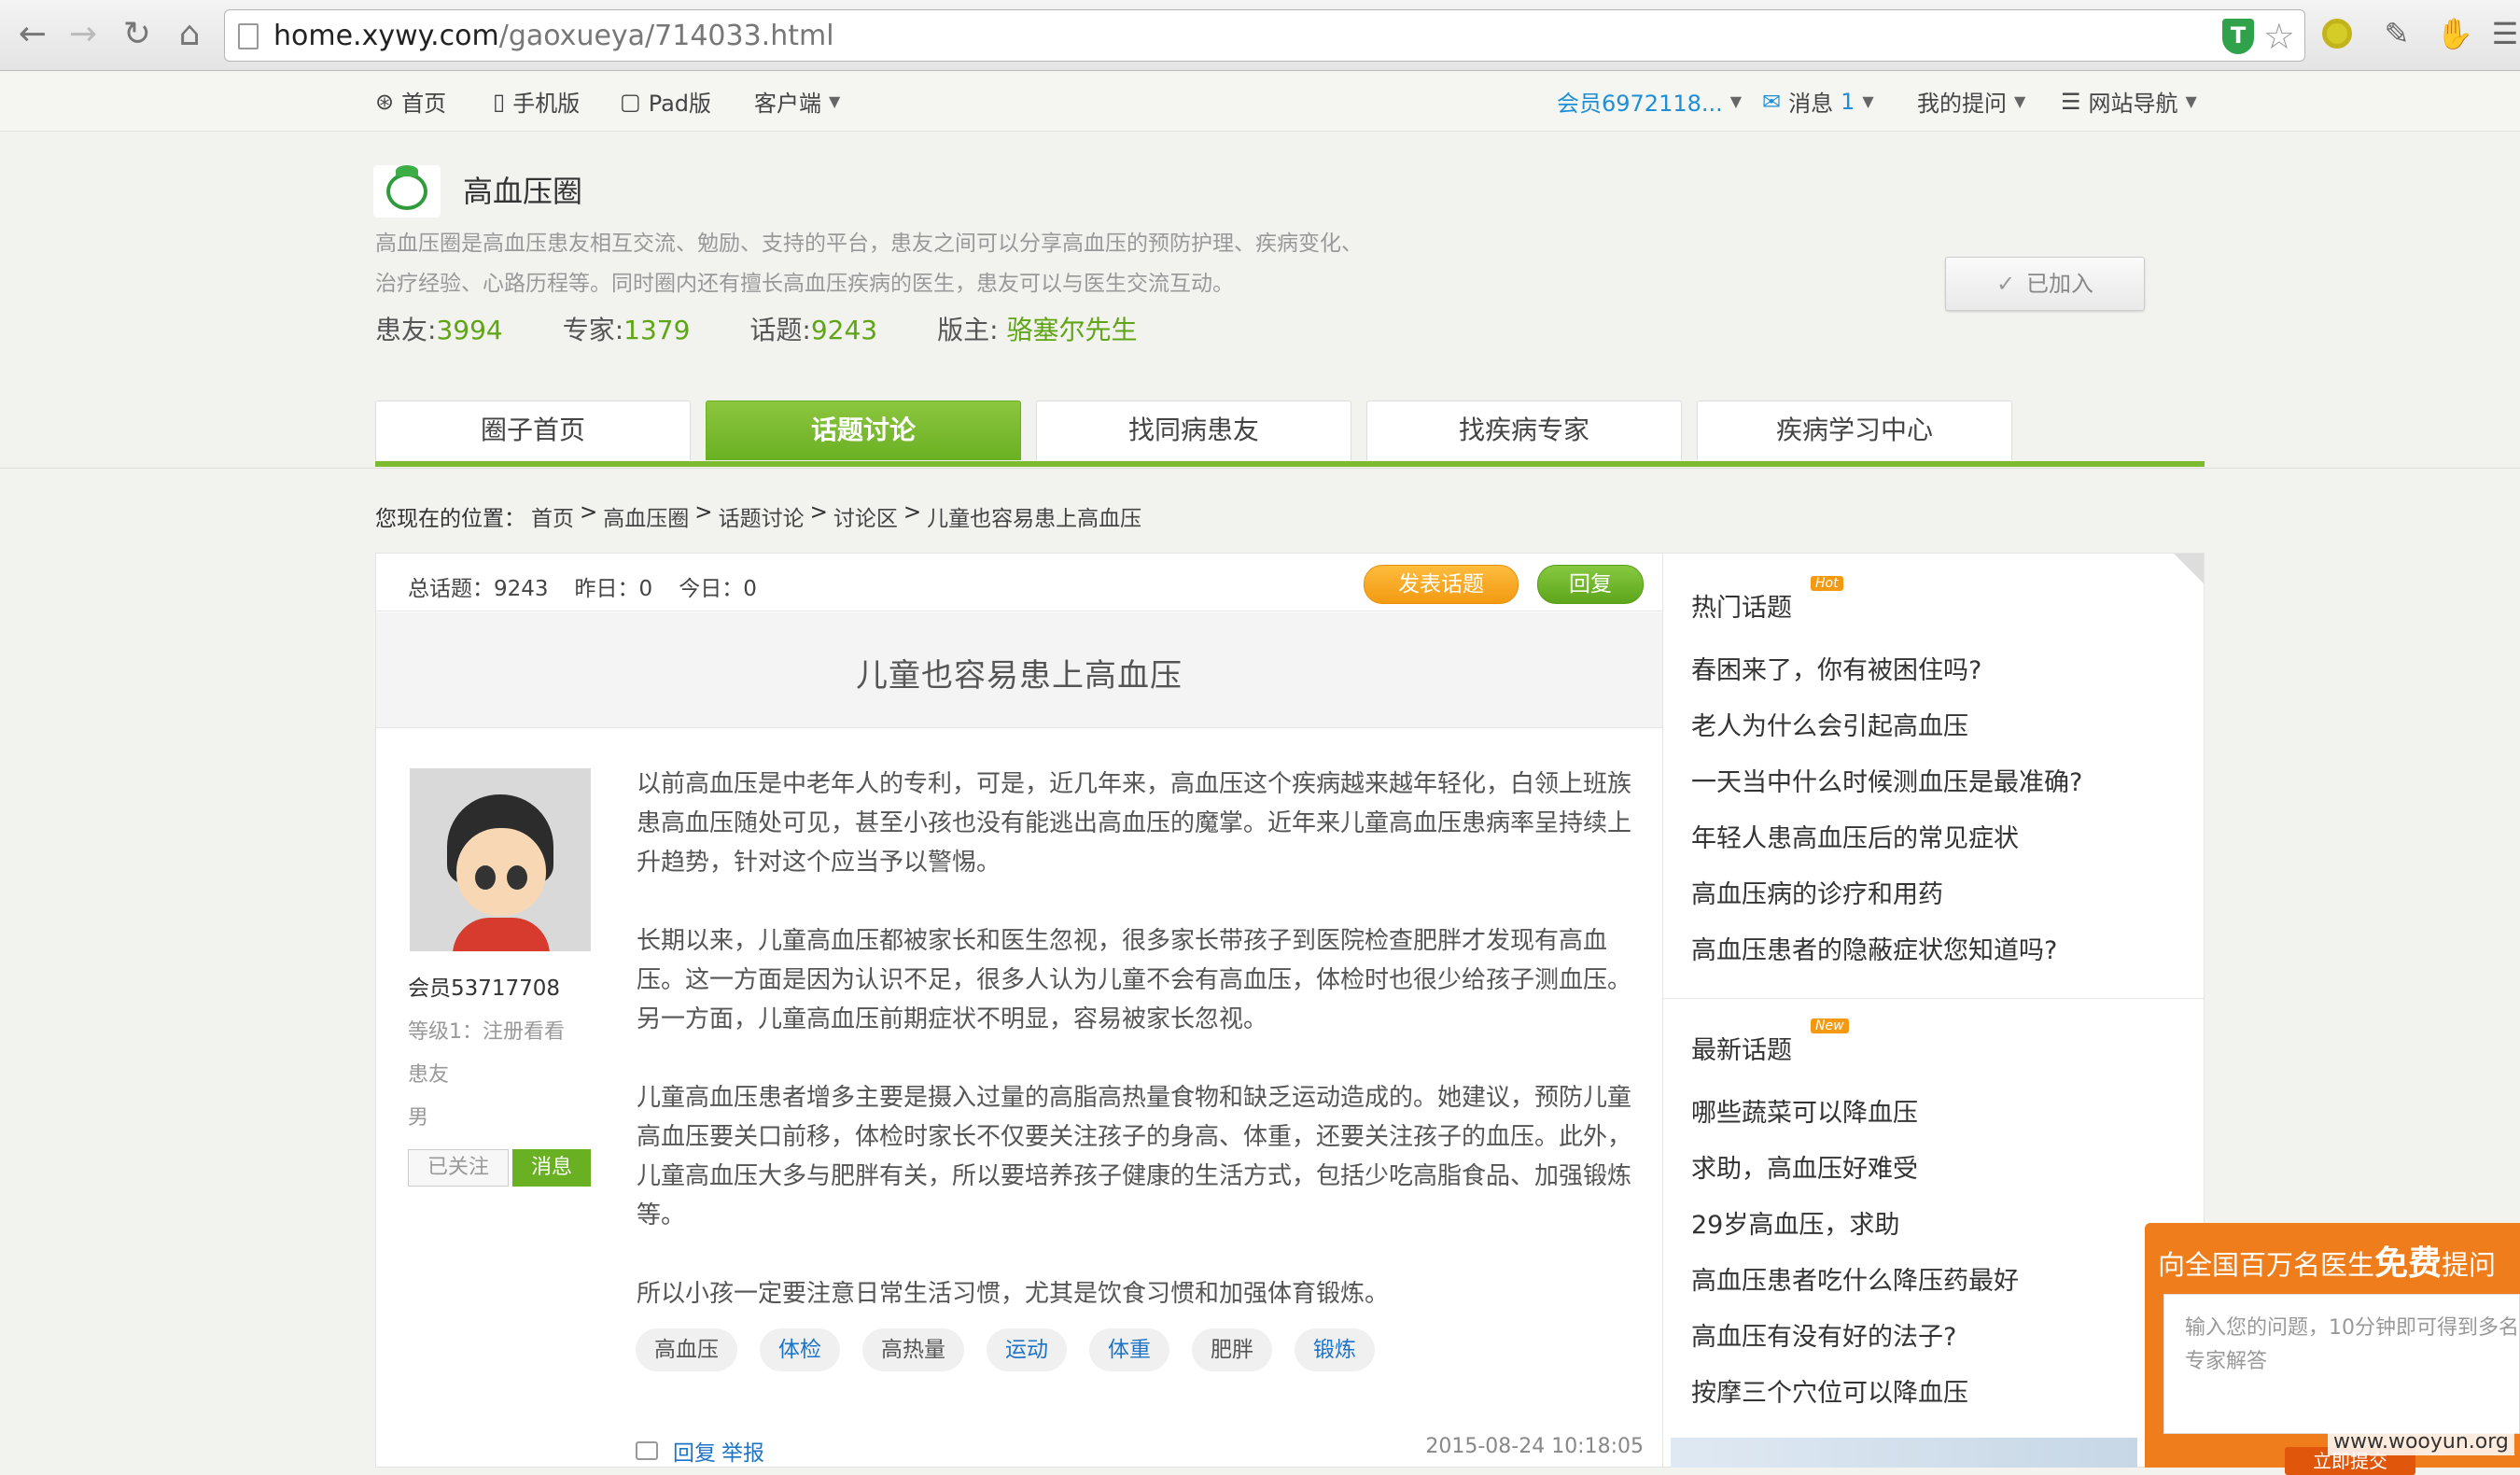  I want to click on tab-learning-center: 疾病学习中心, so click(1854, 430).